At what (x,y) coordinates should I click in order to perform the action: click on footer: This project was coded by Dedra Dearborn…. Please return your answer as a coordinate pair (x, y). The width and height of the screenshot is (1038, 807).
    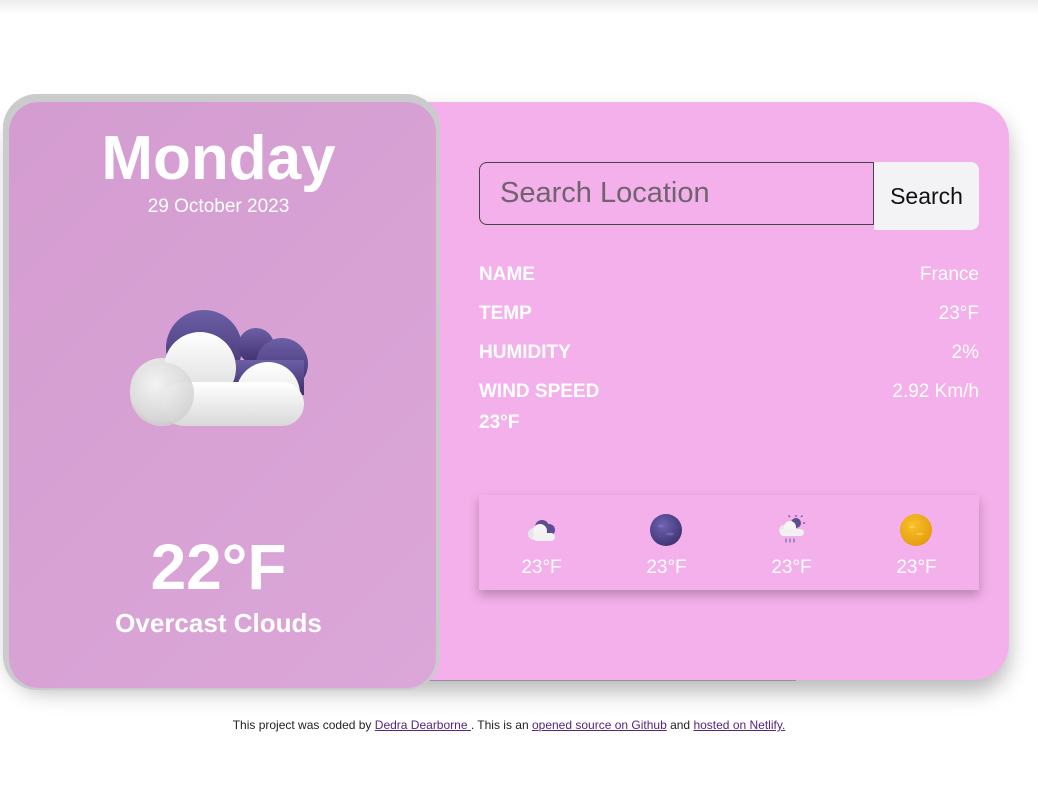
    Looking at the image, I should click on (509, 725).